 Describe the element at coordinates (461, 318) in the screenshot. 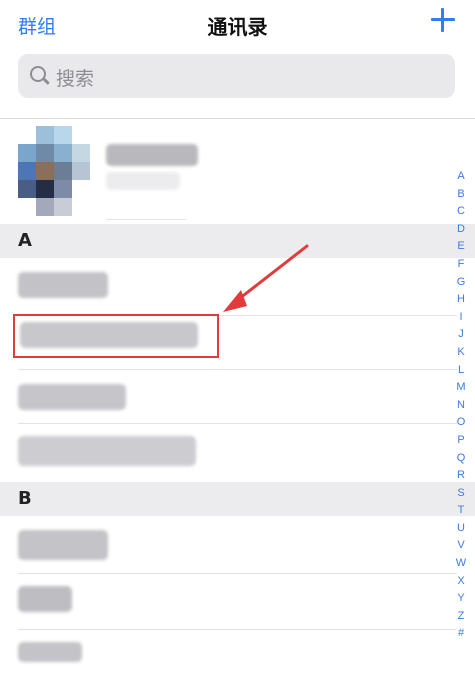

I see `index-letter: I` at that location.